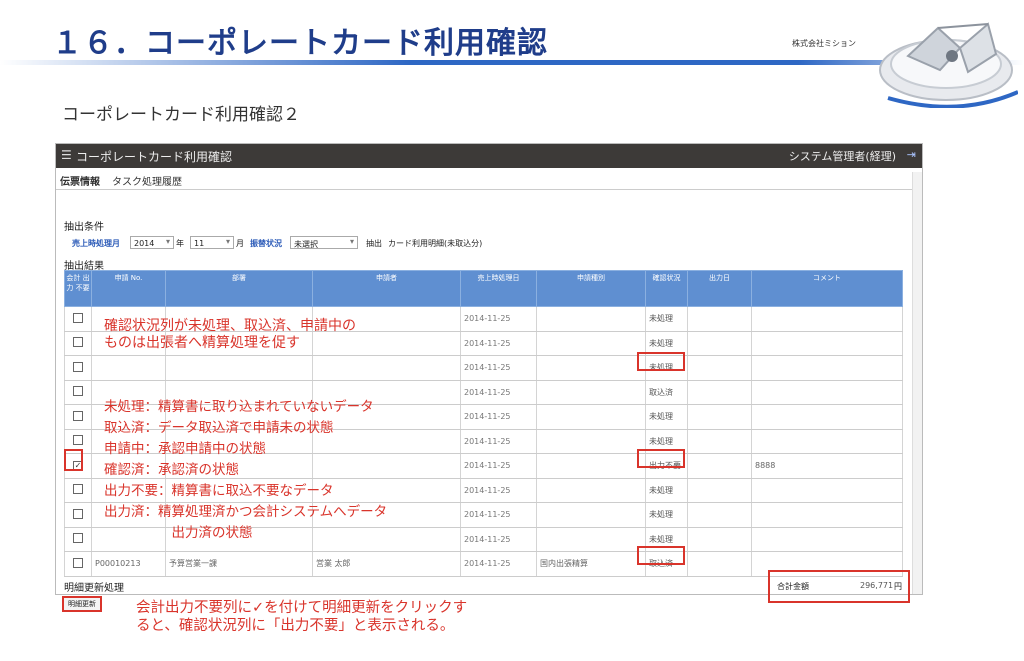  What do you see at coordinates (498, 288) in the screenshot?
I see `column-header: 売上時処理日` at bounding box center [498, 288].